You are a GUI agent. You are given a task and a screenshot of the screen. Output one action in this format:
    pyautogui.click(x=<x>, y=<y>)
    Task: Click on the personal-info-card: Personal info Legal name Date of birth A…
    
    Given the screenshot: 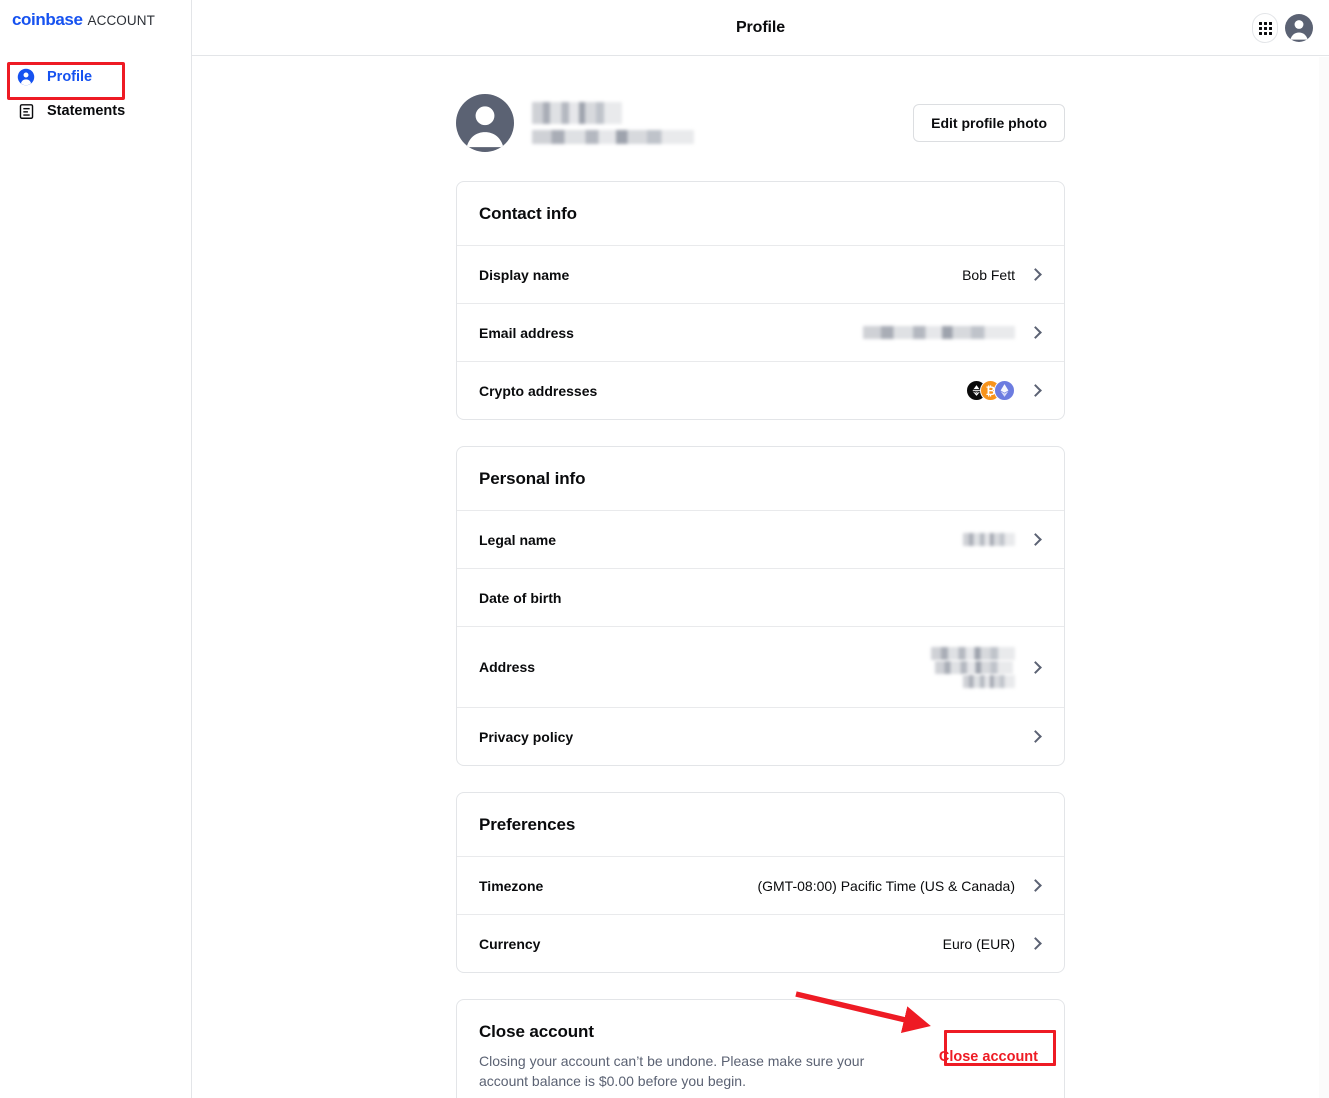 What is the action you would take?
    pyautogui.click(x=760, y=606)
    